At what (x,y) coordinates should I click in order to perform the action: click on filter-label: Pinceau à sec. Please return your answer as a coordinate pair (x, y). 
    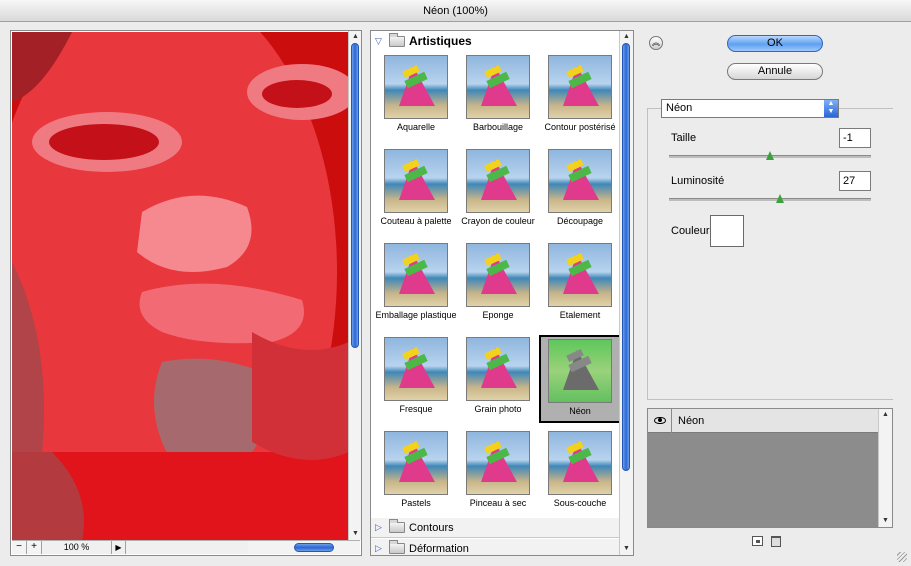
    Looking at the image, I should click on (498, 503).